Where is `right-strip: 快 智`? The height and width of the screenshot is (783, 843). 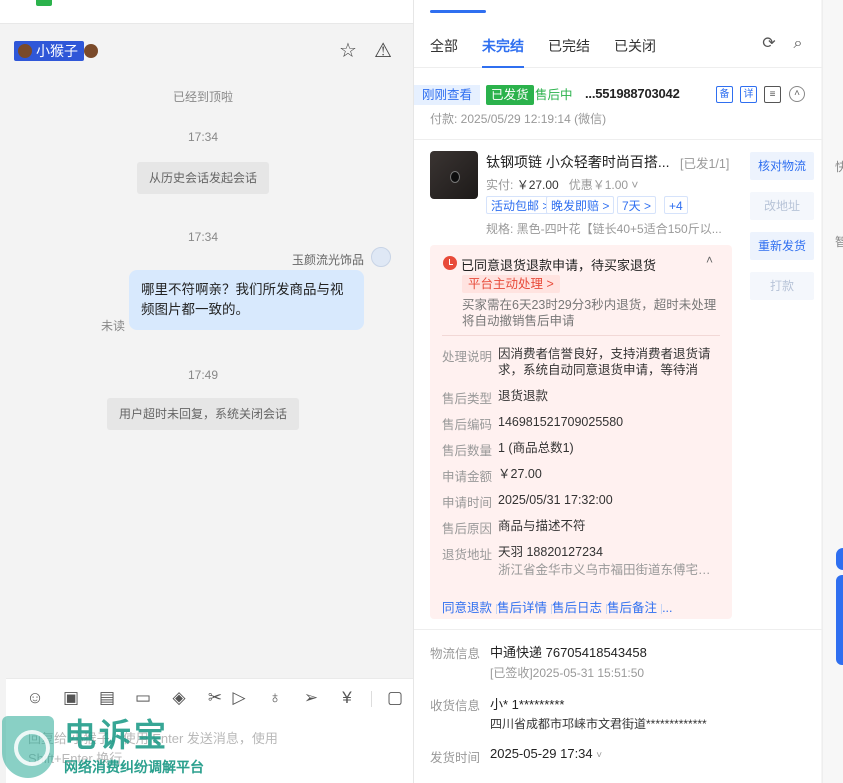 right-strip: 快 智 is located at coordinates (832, 391).